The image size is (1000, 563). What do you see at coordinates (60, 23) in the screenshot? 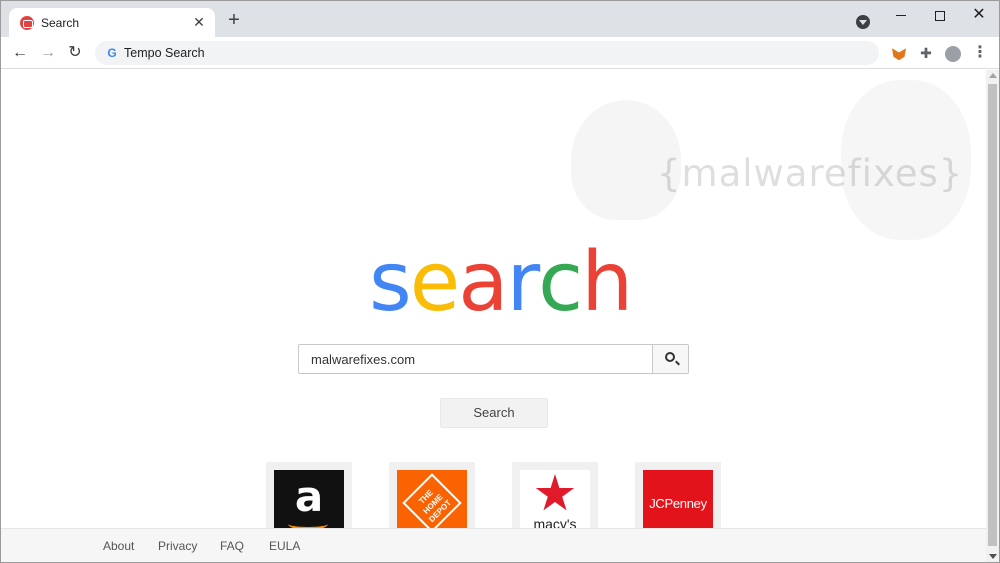
I see `tab-title: Search` at bounding box center [60, 23].